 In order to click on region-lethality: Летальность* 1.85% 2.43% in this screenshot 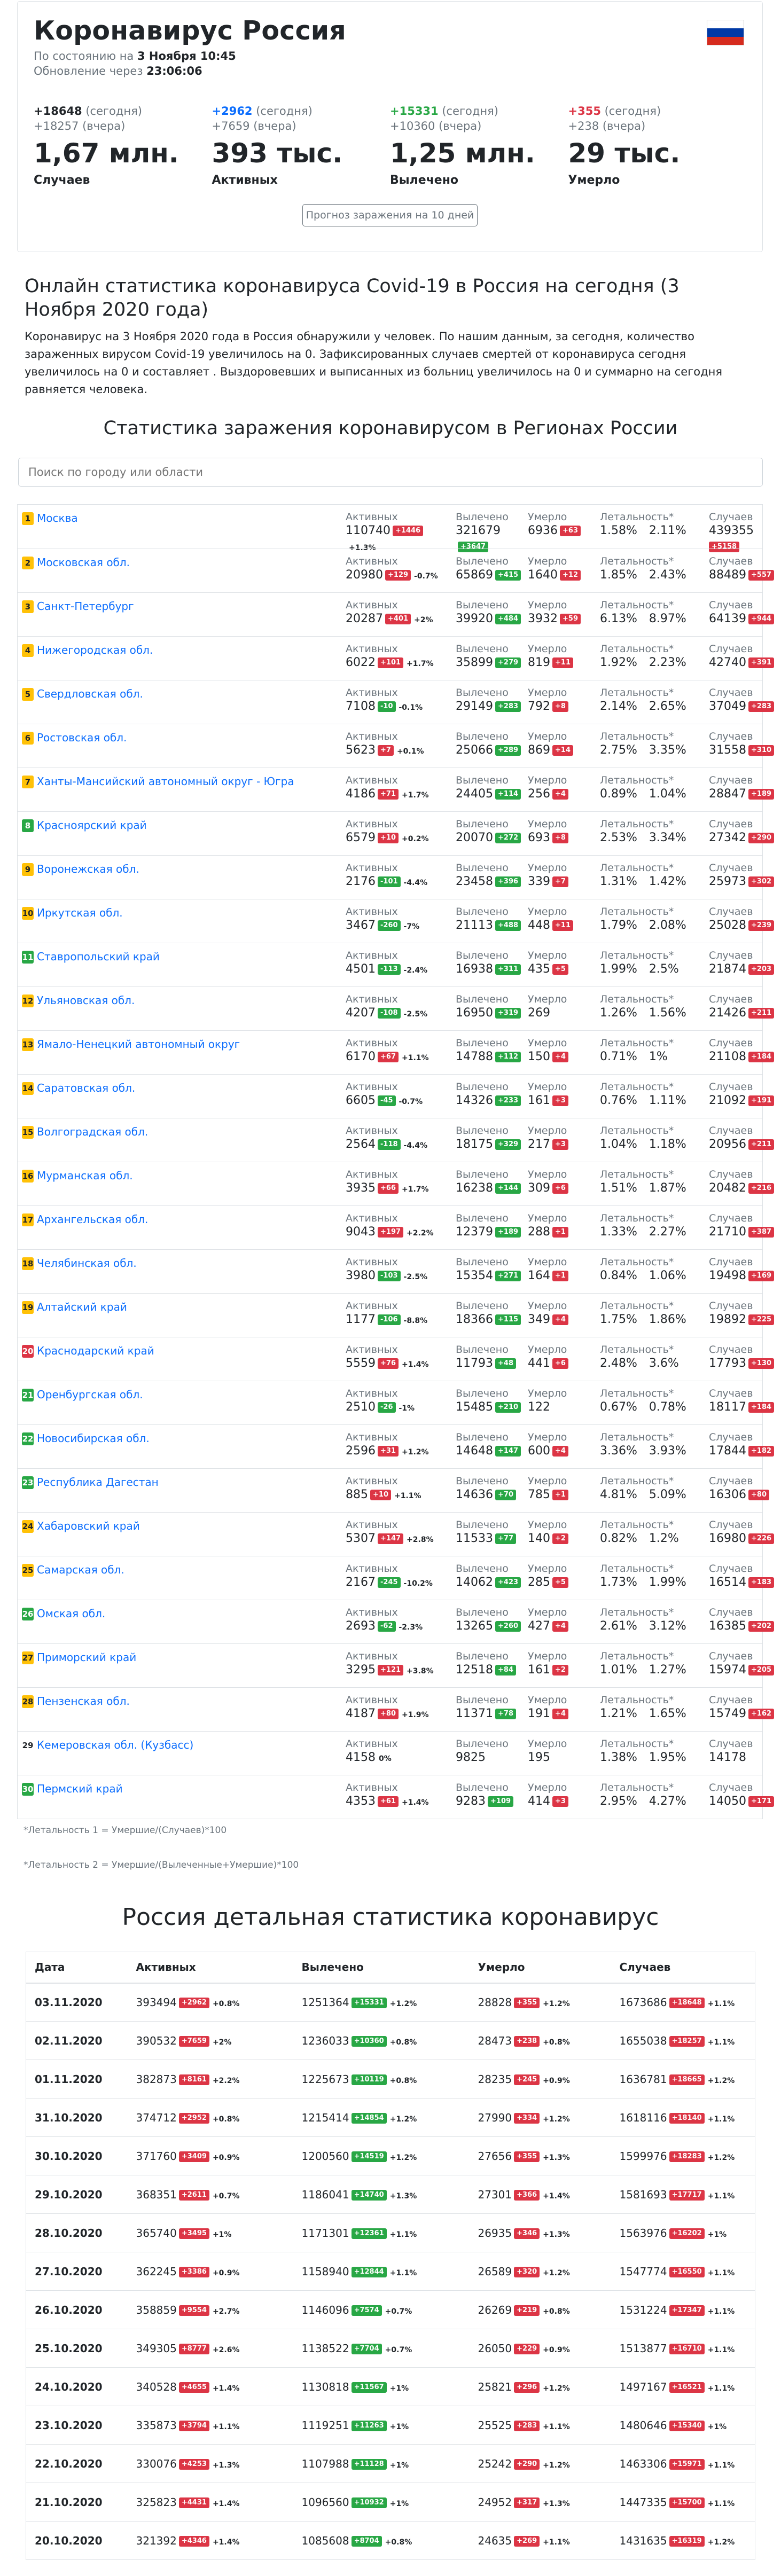, I will do `click(643, 569)`.